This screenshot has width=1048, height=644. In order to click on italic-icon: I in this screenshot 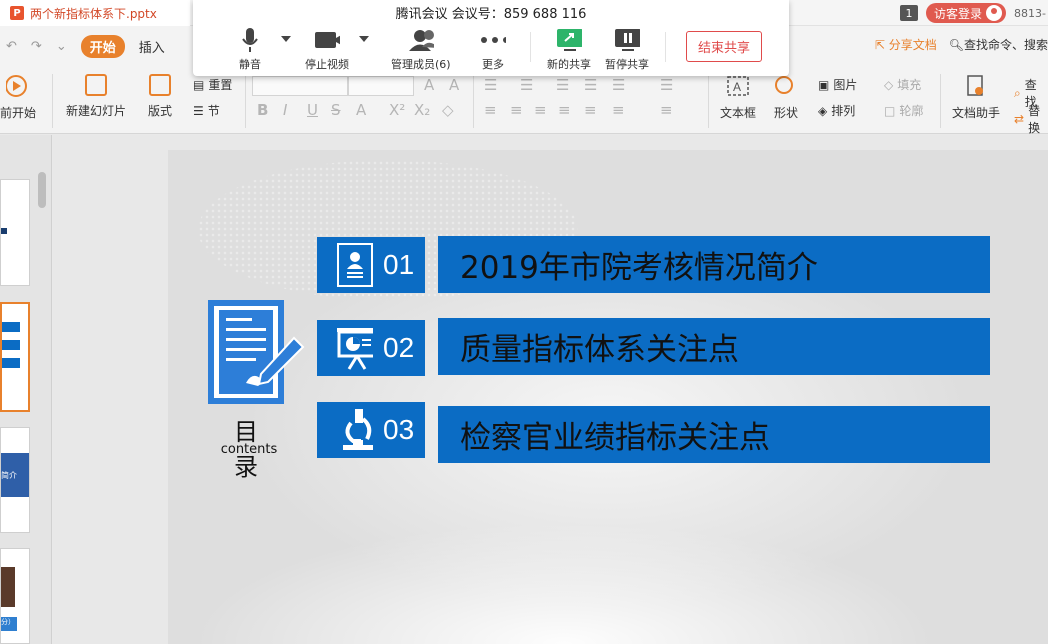, I will do `click(285, 110)`.